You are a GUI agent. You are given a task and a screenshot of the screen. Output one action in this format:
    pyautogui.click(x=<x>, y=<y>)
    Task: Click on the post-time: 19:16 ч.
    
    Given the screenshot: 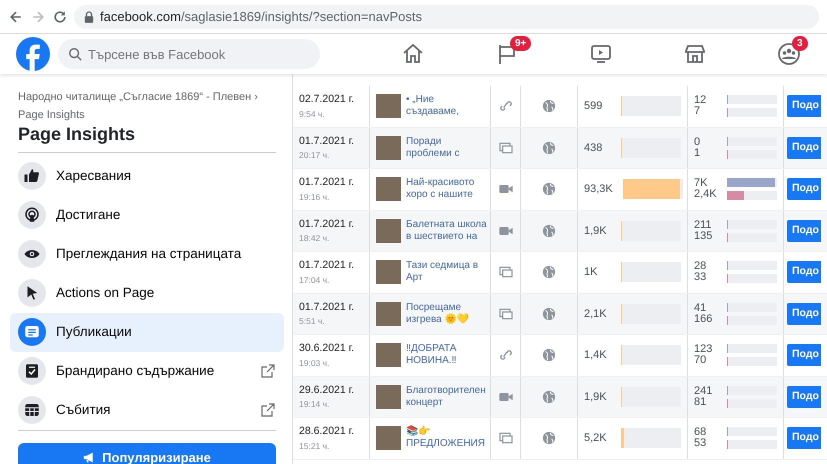 What is the action you would take?
    pyautogui.click(x=314, y=197)
    